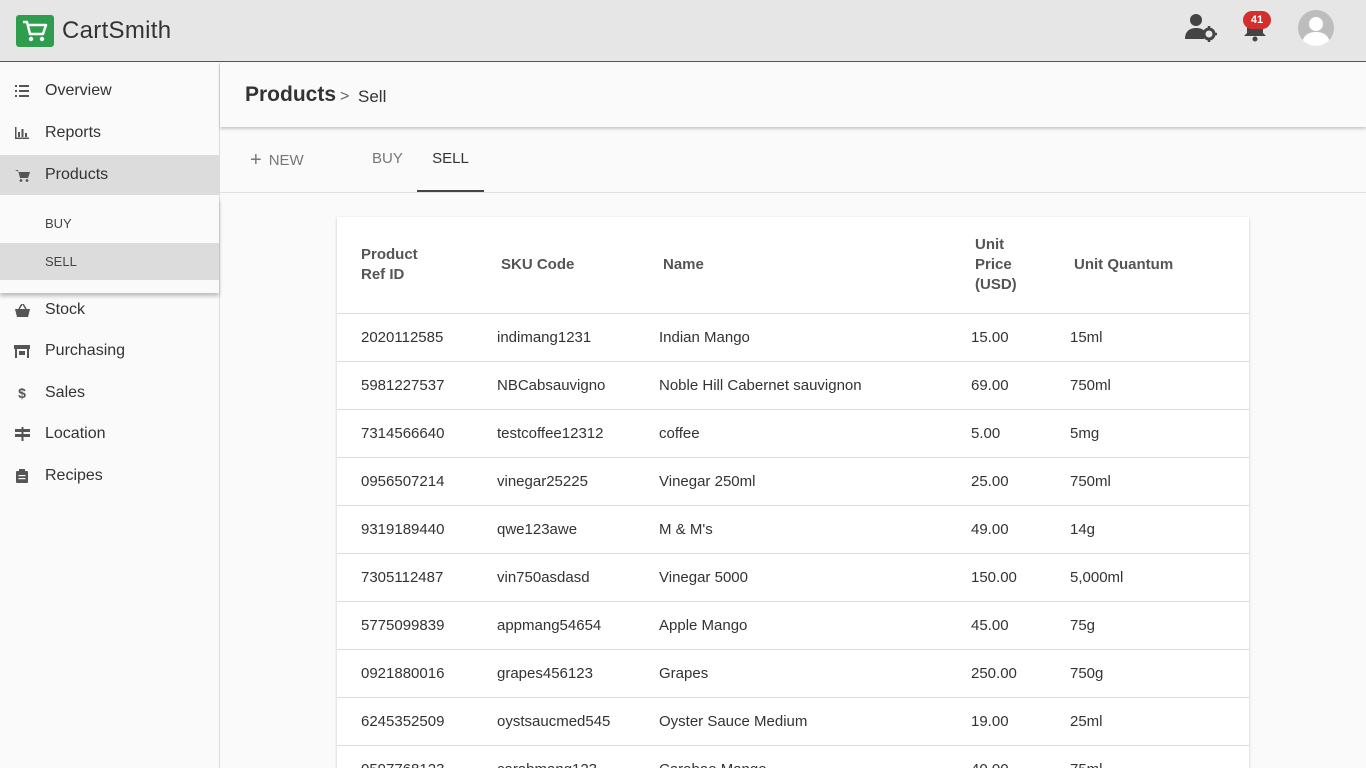 This screenshot has height=768, width=1366. I want to click on sku-code-cell: grapes456123, so click(578, 673).